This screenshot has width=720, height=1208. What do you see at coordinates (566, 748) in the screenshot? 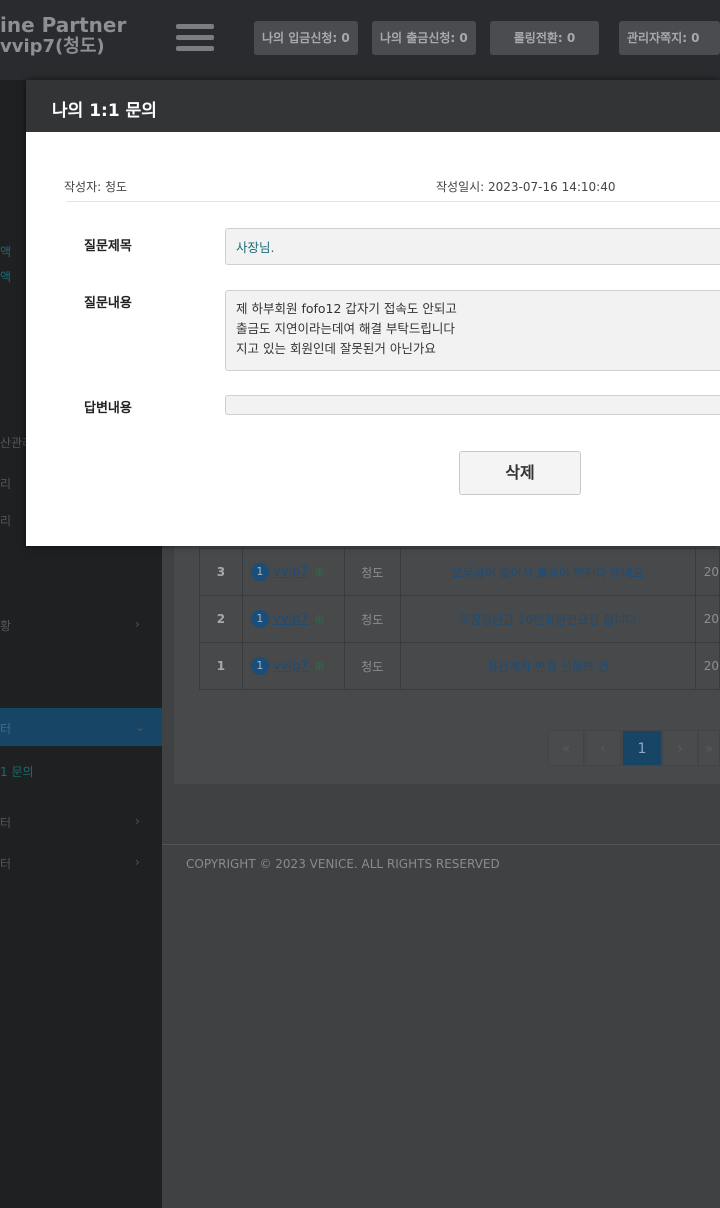
I see `pager-first-button: «` at bounding box center [566, 748].